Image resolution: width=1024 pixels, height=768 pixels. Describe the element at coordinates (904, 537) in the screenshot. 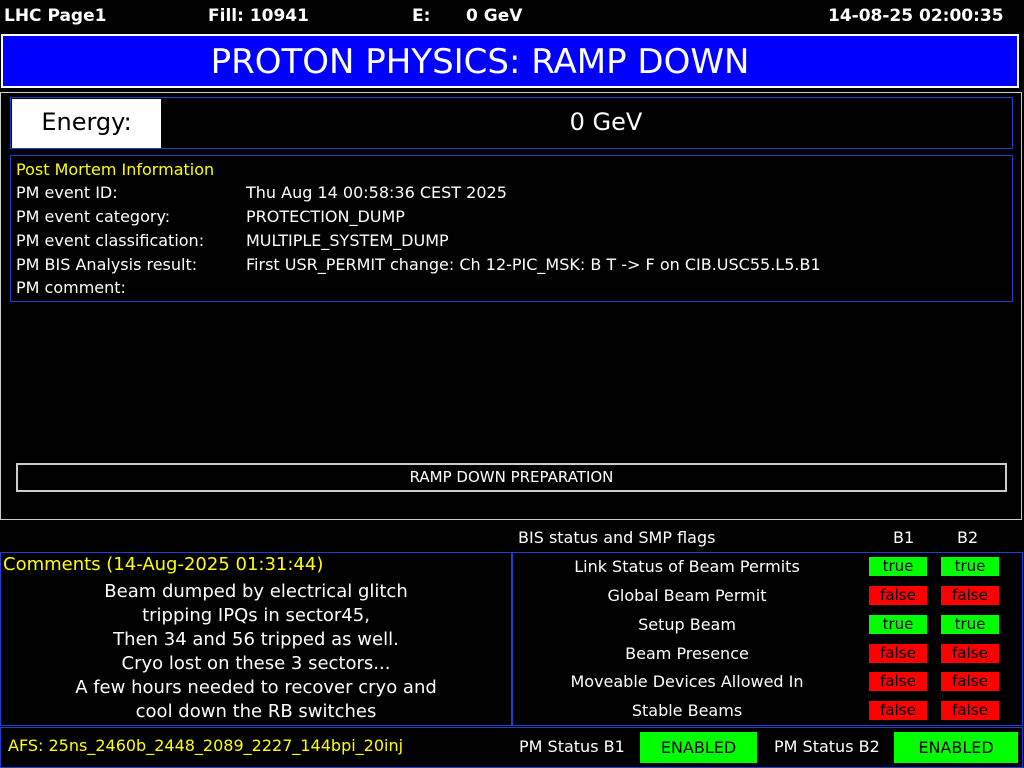

I see `bis-col-b1: B1` at that location.